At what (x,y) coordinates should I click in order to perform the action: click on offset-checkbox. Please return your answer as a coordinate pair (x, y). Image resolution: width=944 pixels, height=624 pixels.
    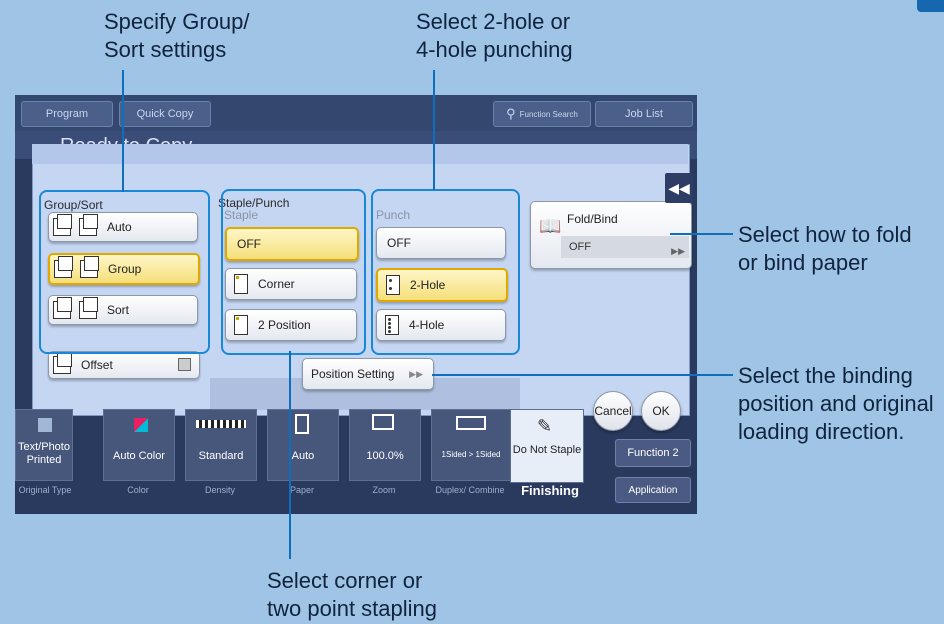
    Looking at the image, I should click on (184, 364).